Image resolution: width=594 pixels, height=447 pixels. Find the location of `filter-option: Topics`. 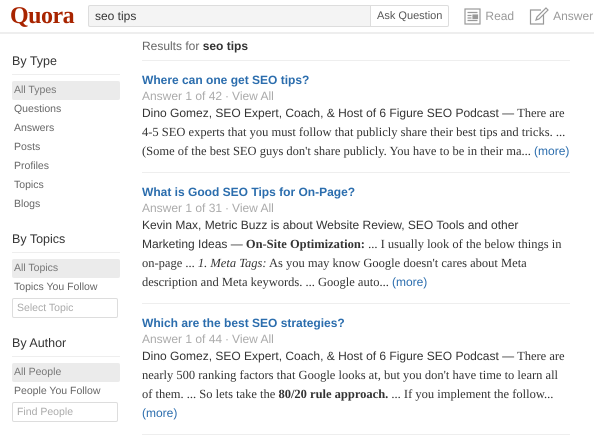

filter-option: Topics is located at coordinates (66, 185).